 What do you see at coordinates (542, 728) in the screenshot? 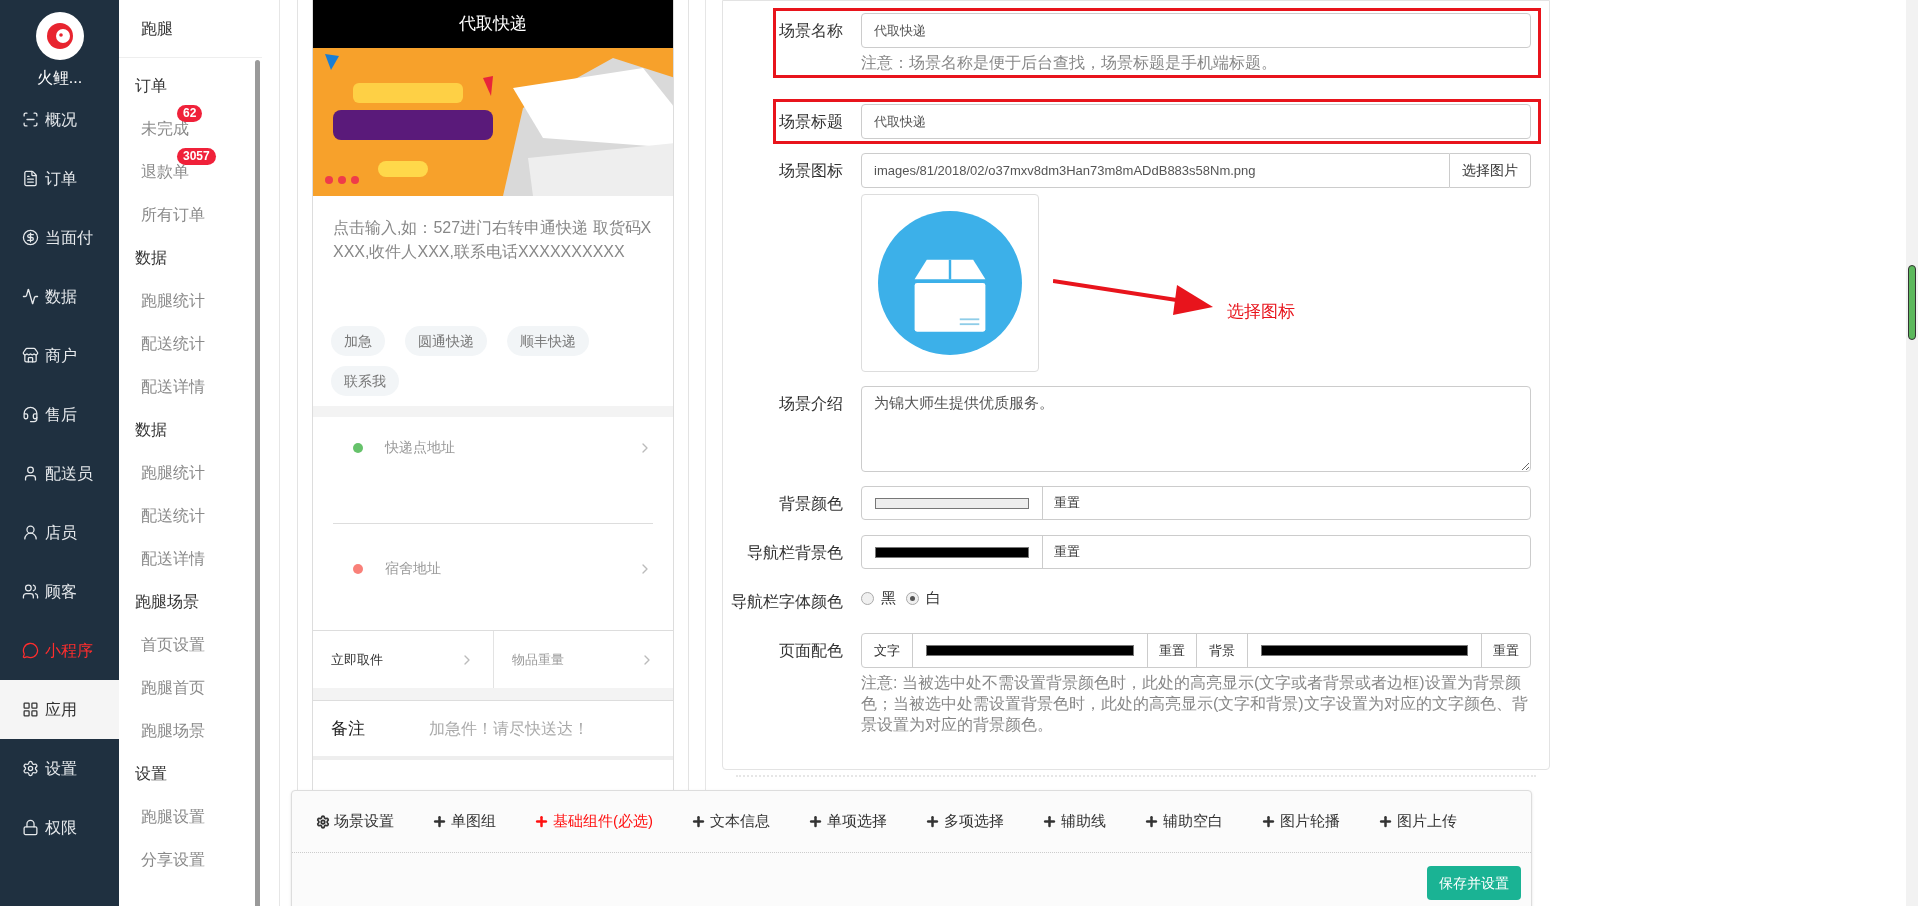
I see `remark-field: 加急件！请尽快送达！` at bounding box center [542, 728].